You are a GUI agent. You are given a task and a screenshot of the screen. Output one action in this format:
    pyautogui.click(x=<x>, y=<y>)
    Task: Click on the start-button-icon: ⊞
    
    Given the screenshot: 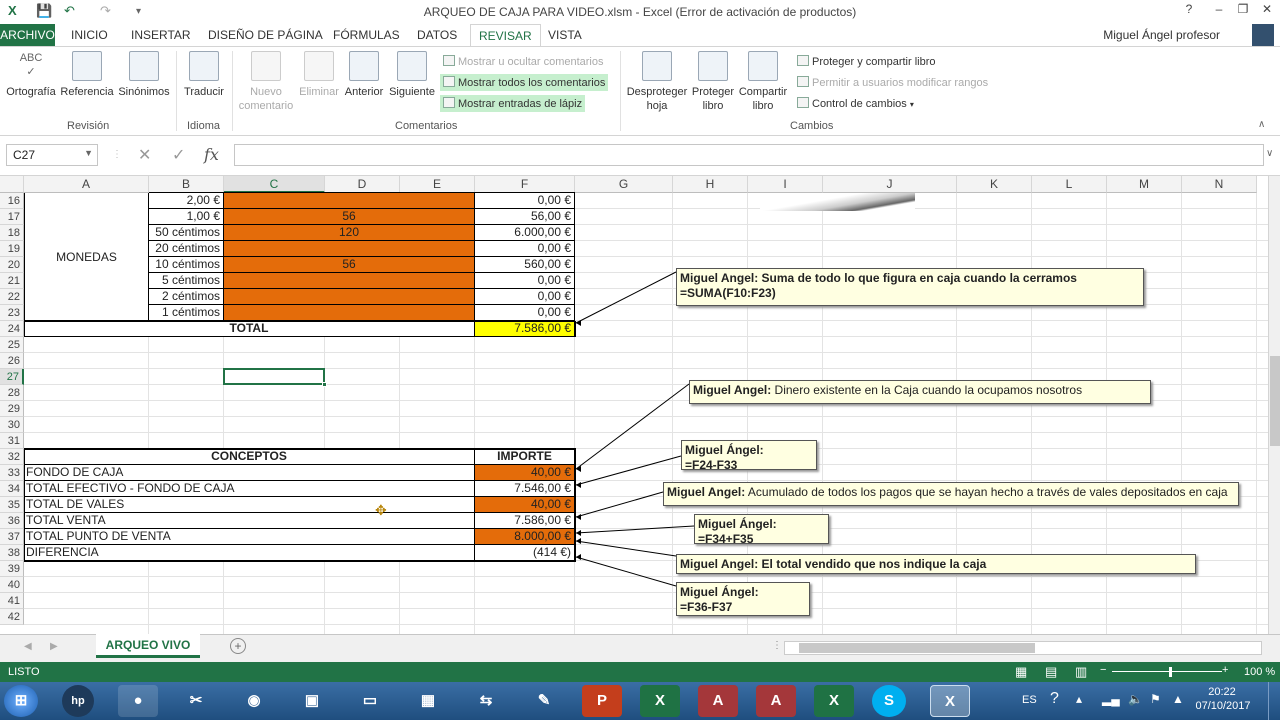 What is the action you would take?
    pyautogui.click(x=21, y=701)
    